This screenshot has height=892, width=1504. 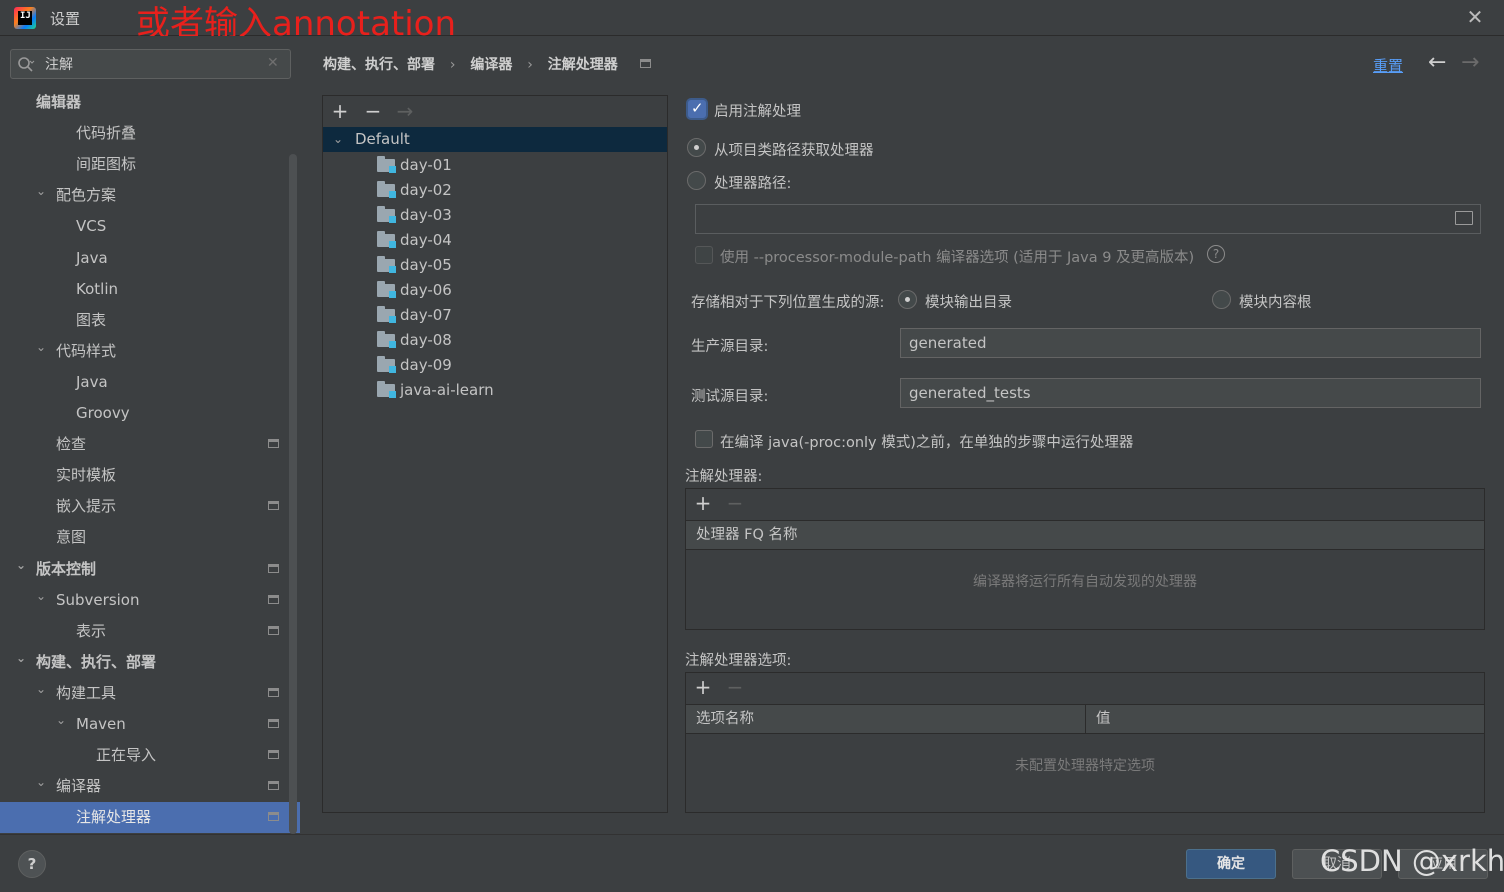 What do you see at coordinates (71, 444) in the screenshot?
I see `sidebar-item-label: 检查` at bounding box center [71, 444].